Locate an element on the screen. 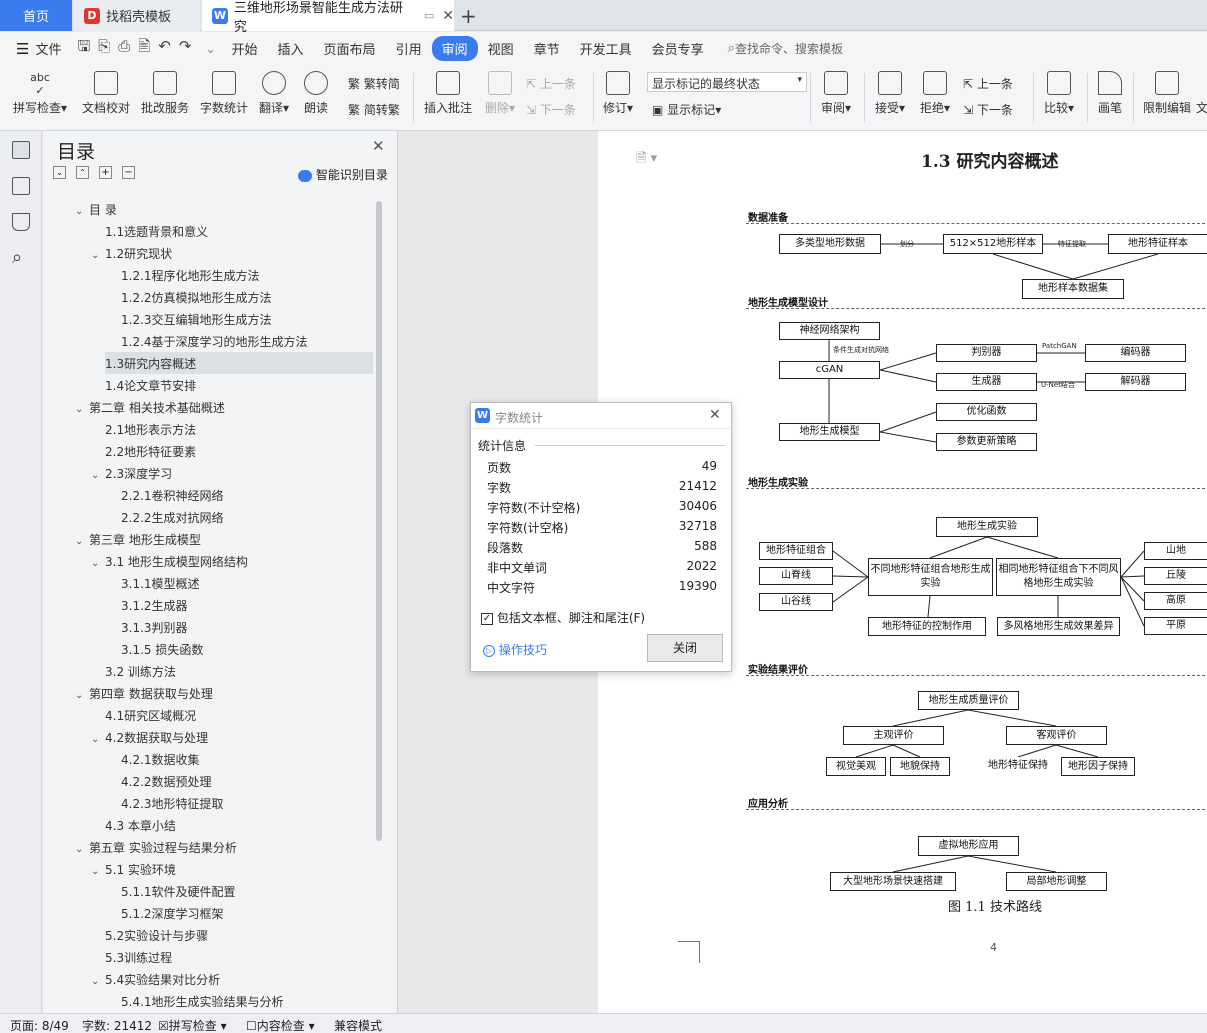 The width and height of the screenshot is (1207, 1033). nav-panel-icon is located at coordinates (21, 186).